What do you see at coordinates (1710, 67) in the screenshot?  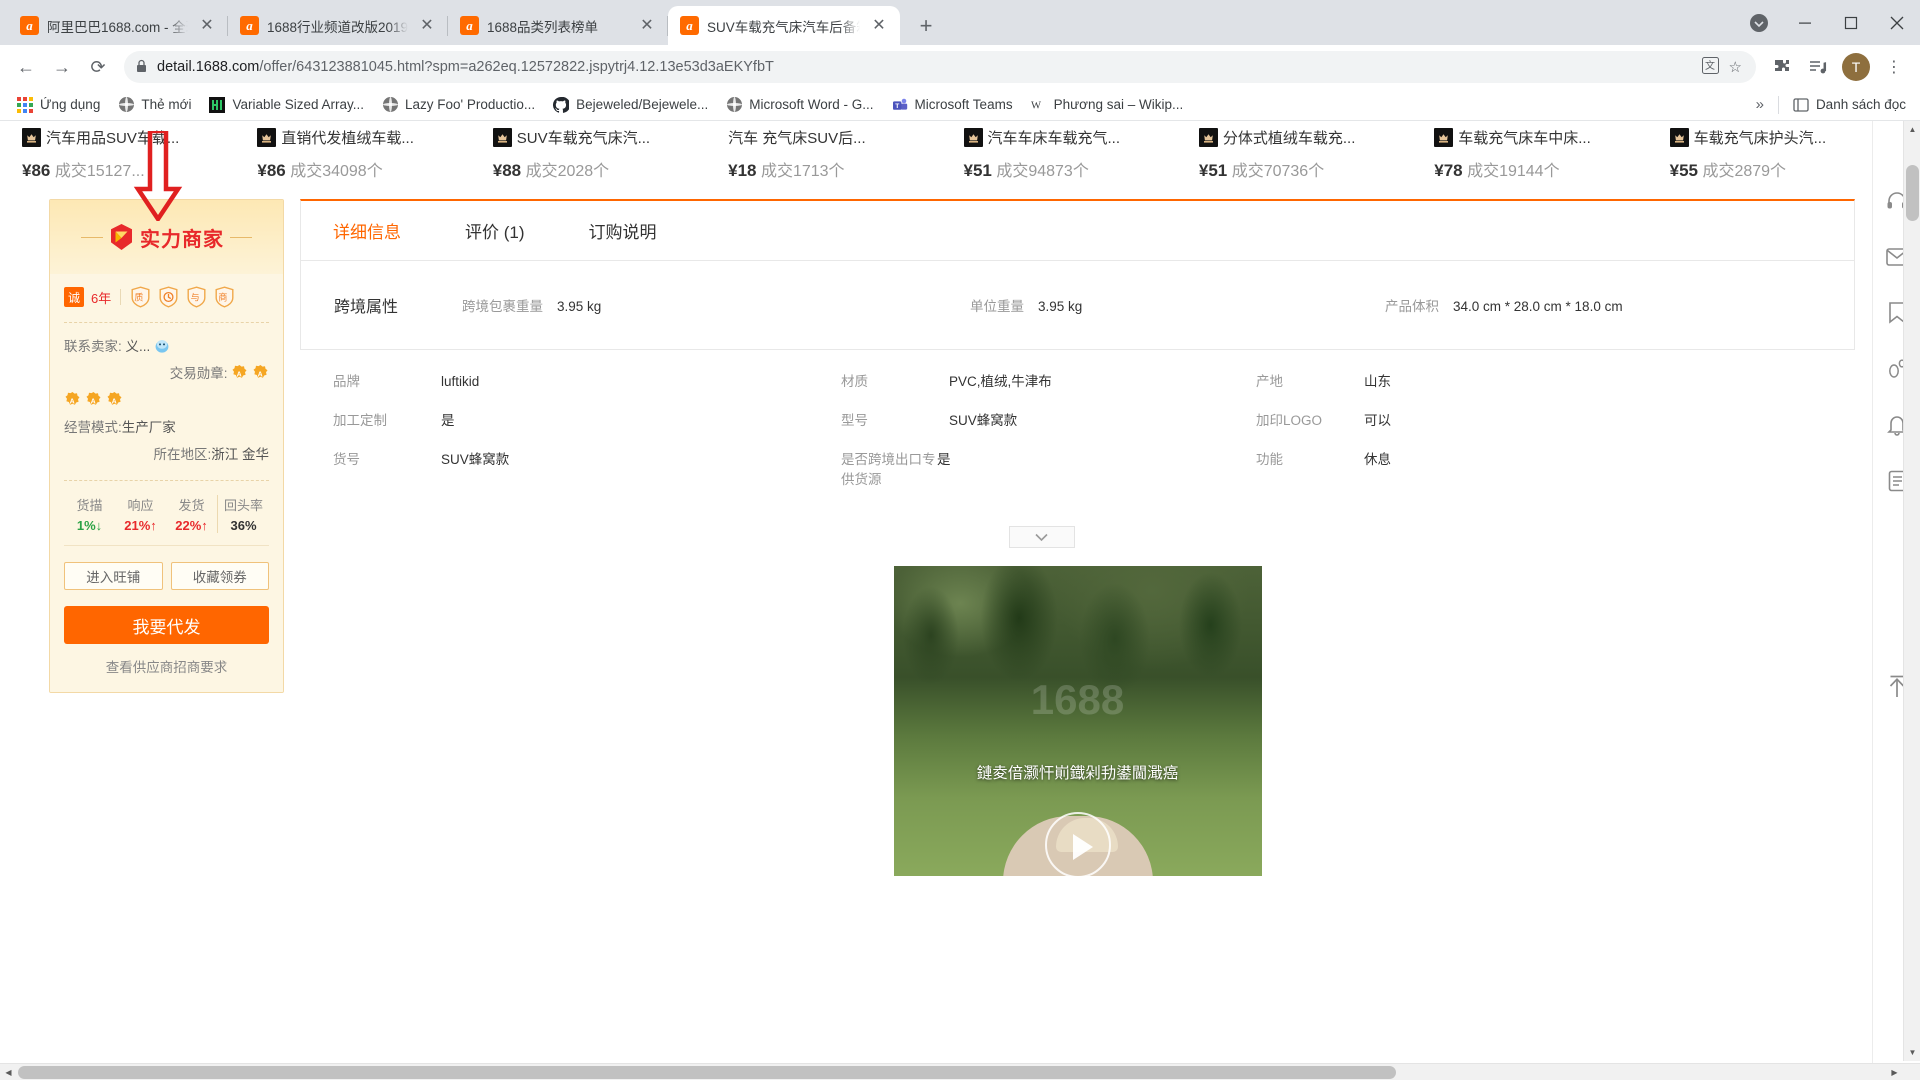 I see `translate-icon: 文` at bounding box center [1710, 67].